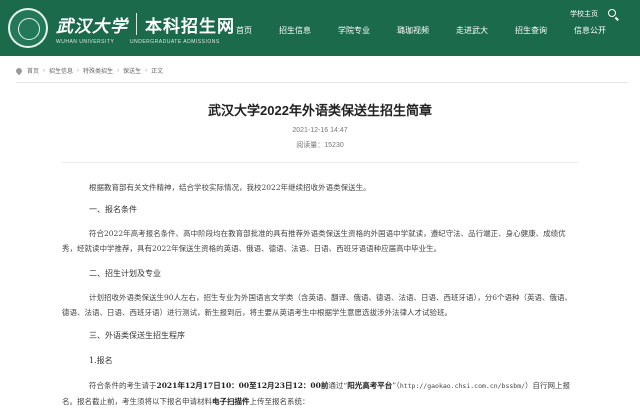 The width and height of the screenshot is (640, 415). I want to click on view-count: 阅读量：15230, so click(320, 145).